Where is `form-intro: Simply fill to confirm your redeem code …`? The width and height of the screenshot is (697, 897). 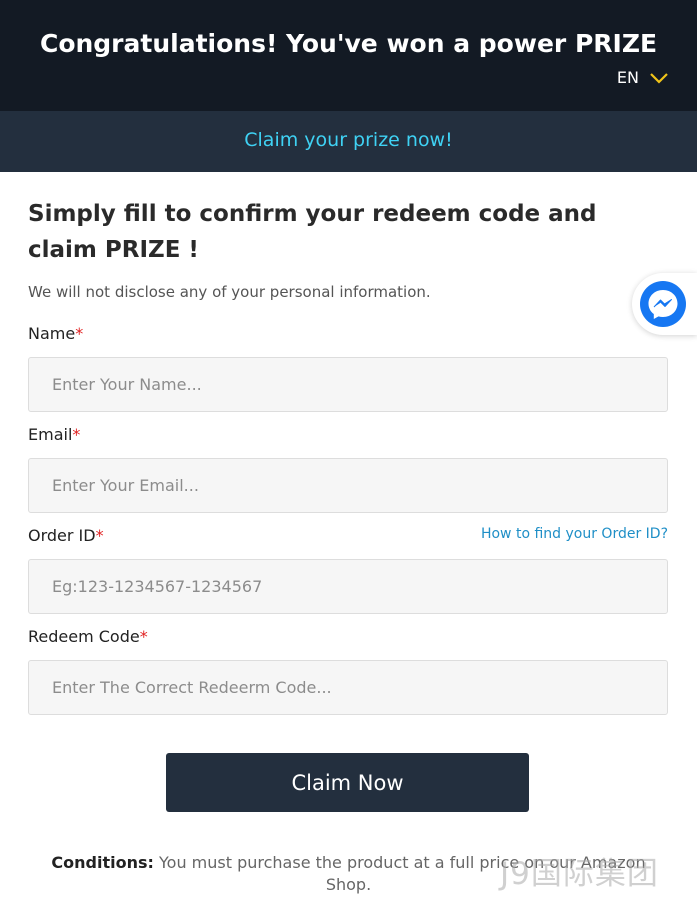 form-intro: Simply fill to confirm your redeem code … is located at coordinates (348, 249).